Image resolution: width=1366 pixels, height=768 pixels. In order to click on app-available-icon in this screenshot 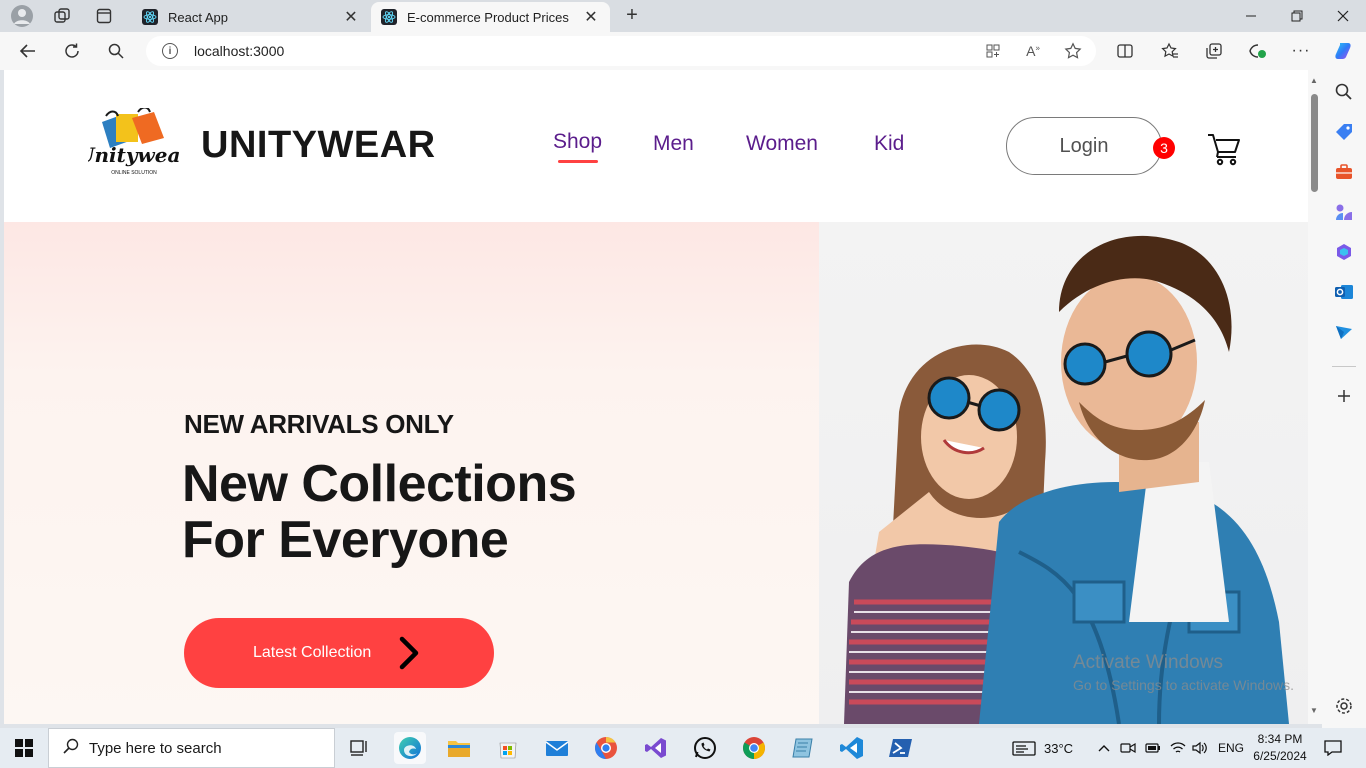, I will do `click(993, 51)`.